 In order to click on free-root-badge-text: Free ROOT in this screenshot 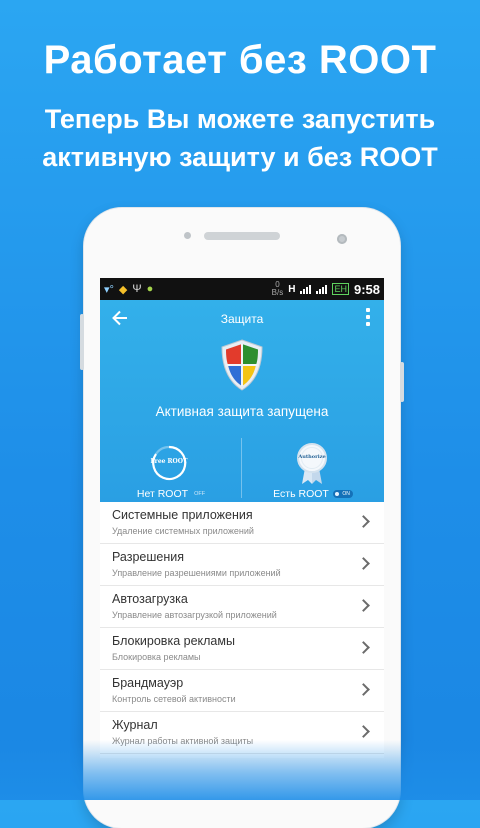, I will do `click(169, 461)`.